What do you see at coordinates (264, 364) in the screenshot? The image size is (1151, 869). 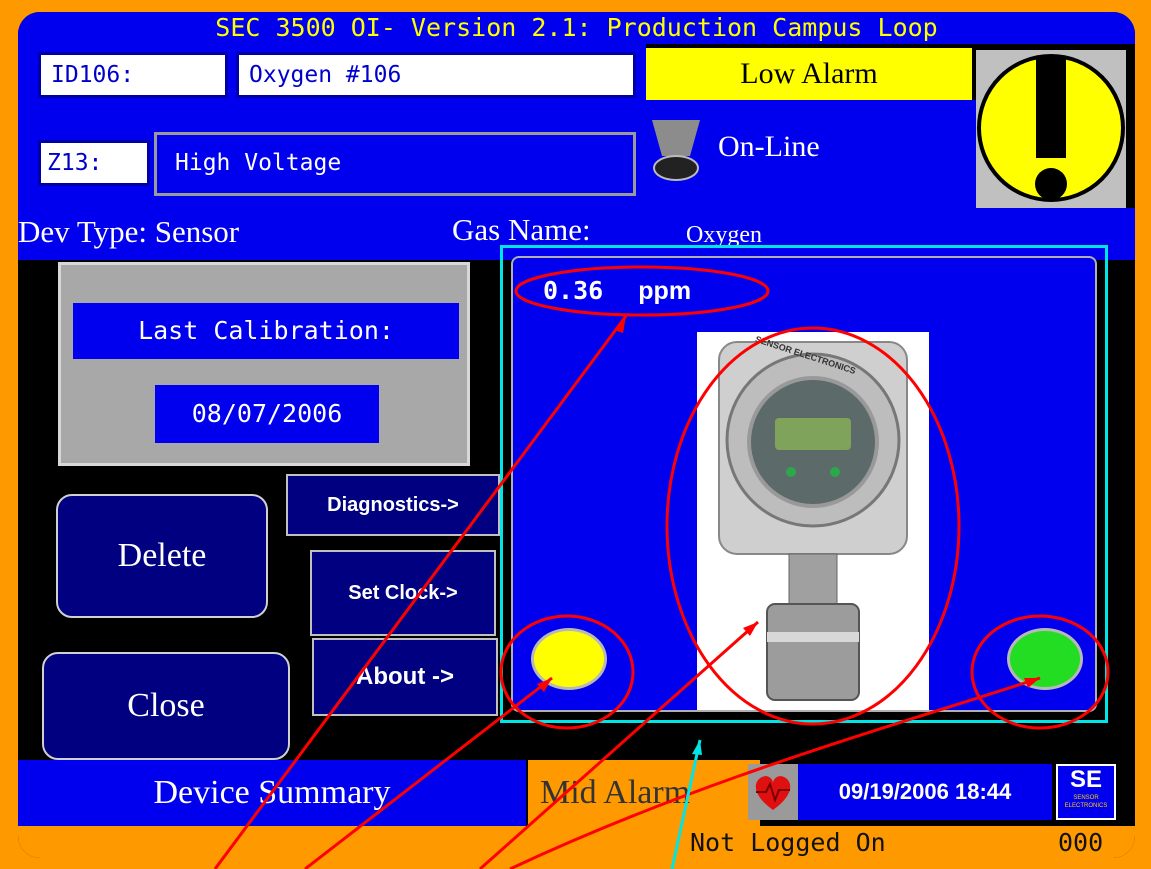 I see `calibration-panel: Last Calibration: 08/07/2006` at bounding box center [264, 364].